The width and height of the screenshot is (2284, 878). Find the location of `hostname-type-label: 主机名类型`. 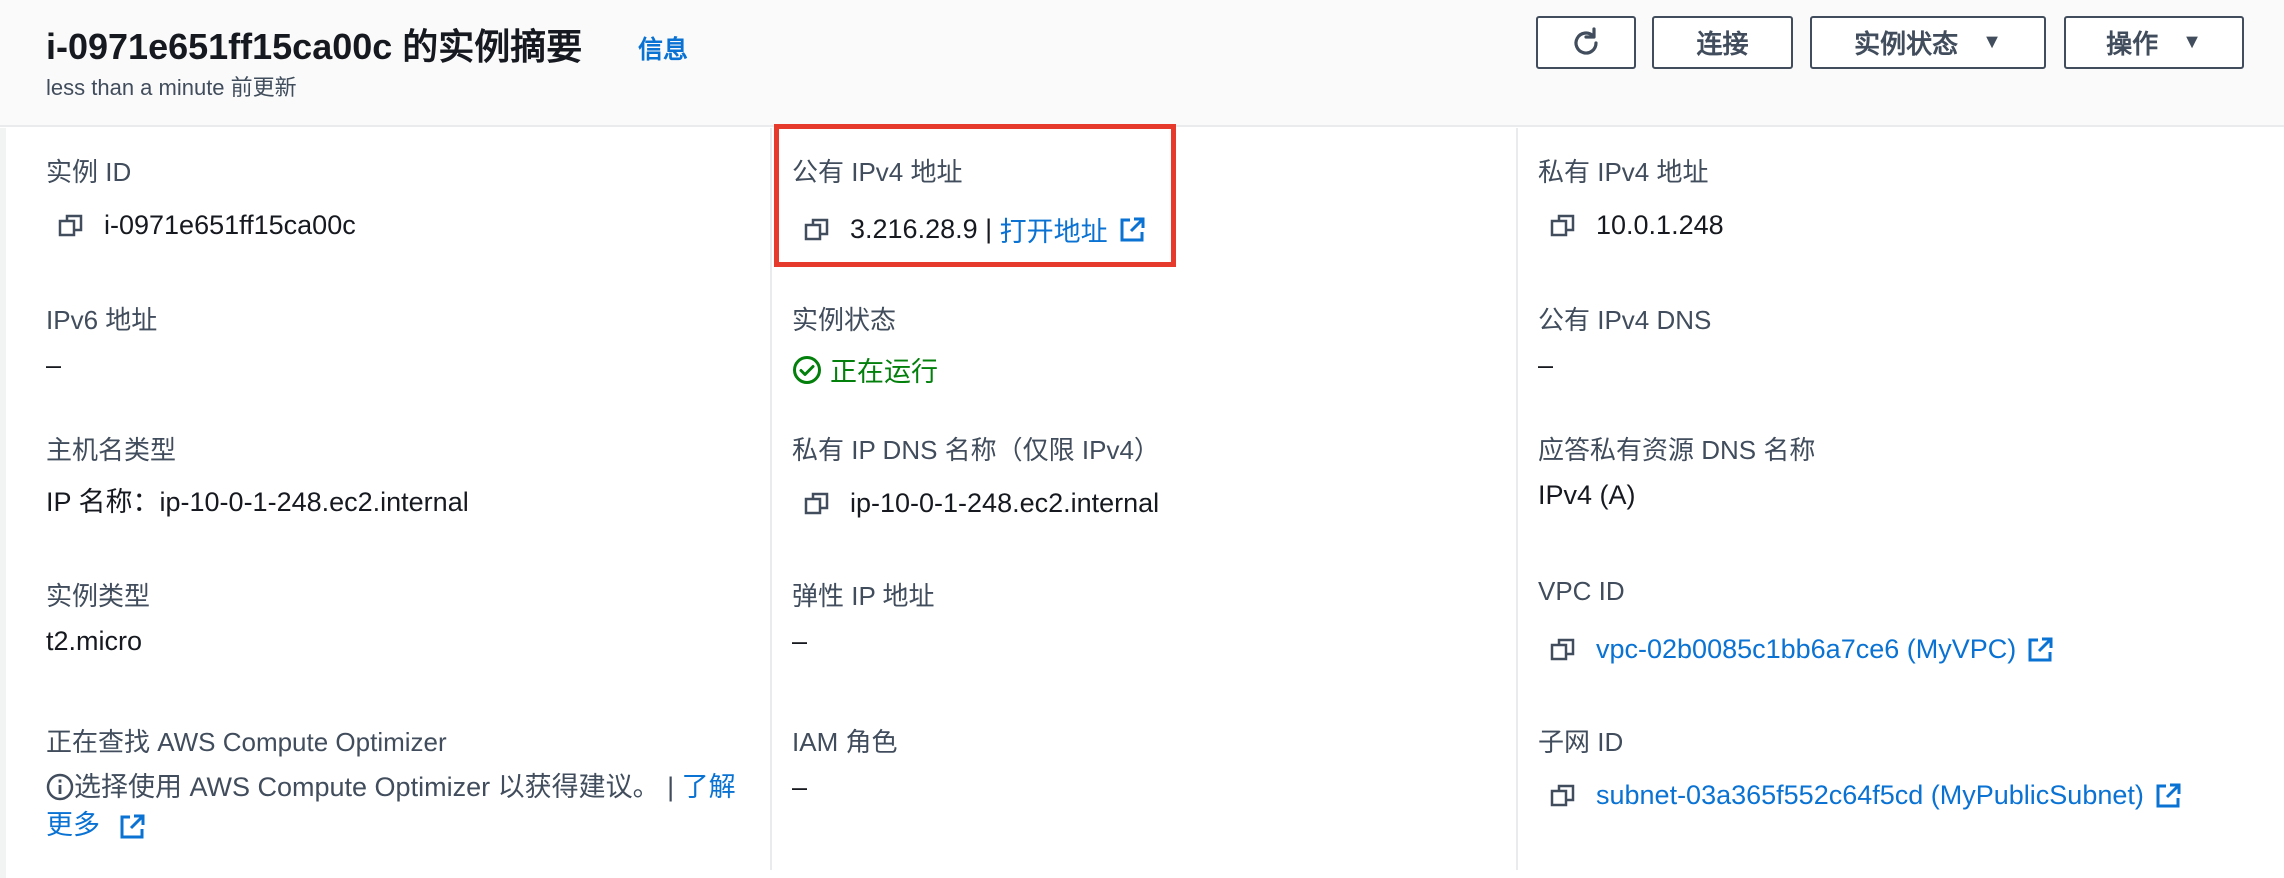

hostname-type-label: 主机名类型 is located at coordinates (111, 450).